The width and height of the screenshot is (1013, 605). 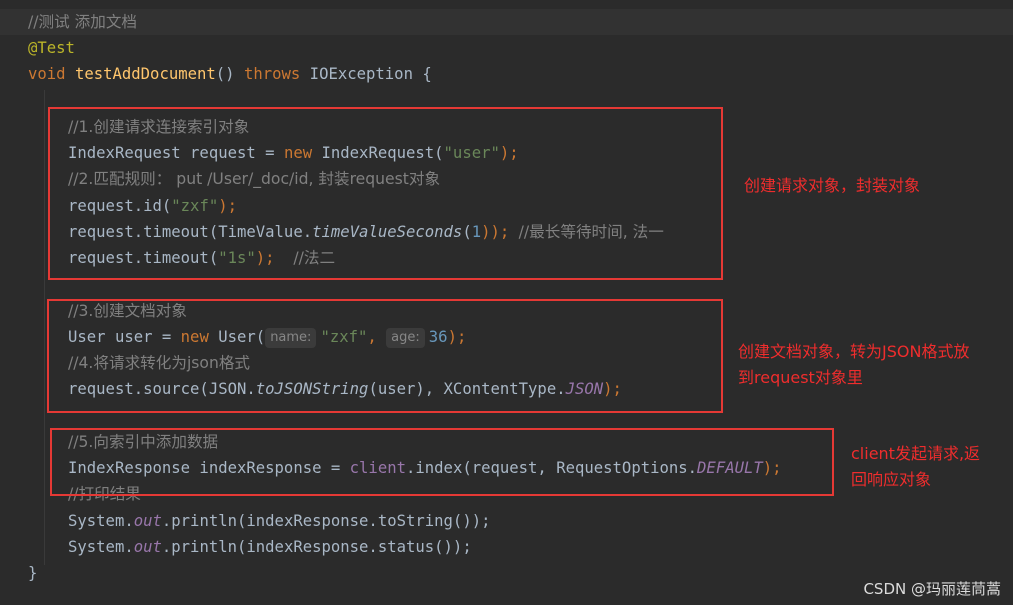 I want to click on code-text: .println(indexResponse.toString());, so click(x=326, y=521).